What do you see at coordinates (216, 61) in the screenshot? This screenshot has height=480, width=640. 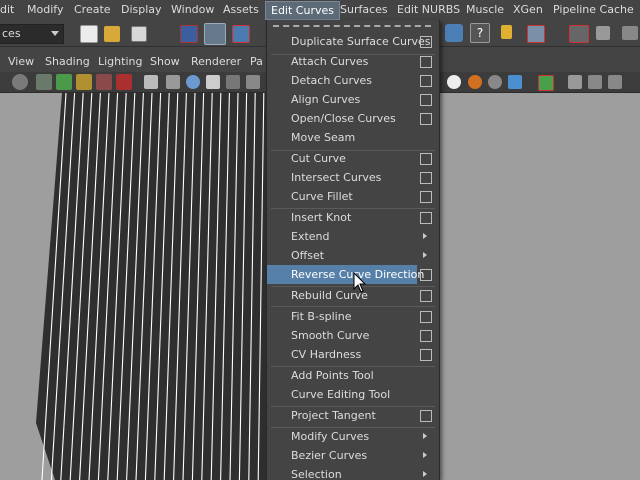 I see `panel-menu-renderer: Renderer` at bounding box center [216, 61].